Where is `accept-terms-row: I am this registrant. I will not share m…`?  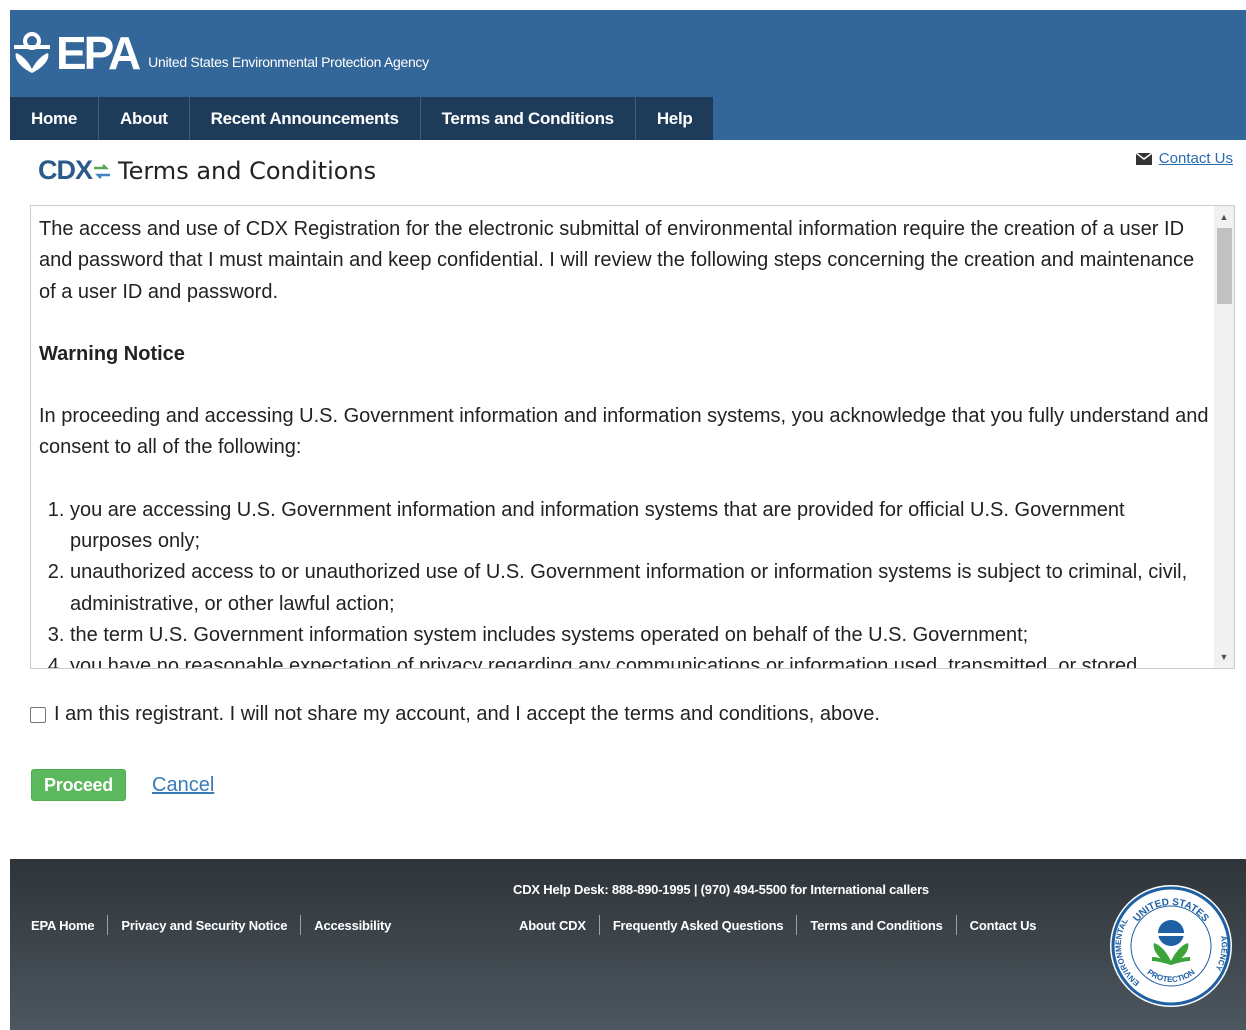 accept-terms-row: I am this registrant. I will not share m… is located at coordinates (455, 714).